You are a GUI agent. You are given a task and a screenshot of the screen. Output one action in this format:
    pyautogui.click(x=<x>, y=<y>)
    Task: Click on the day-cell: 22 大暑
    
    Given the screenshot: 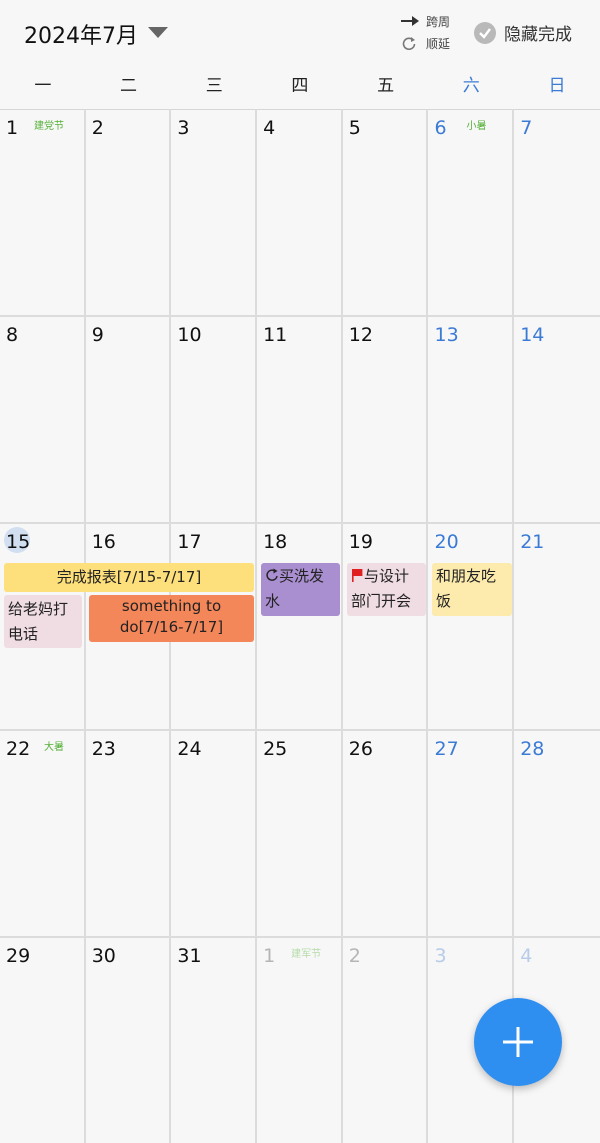 What is the action you would take?
    pyautogui.click(x=43, y=833)
    